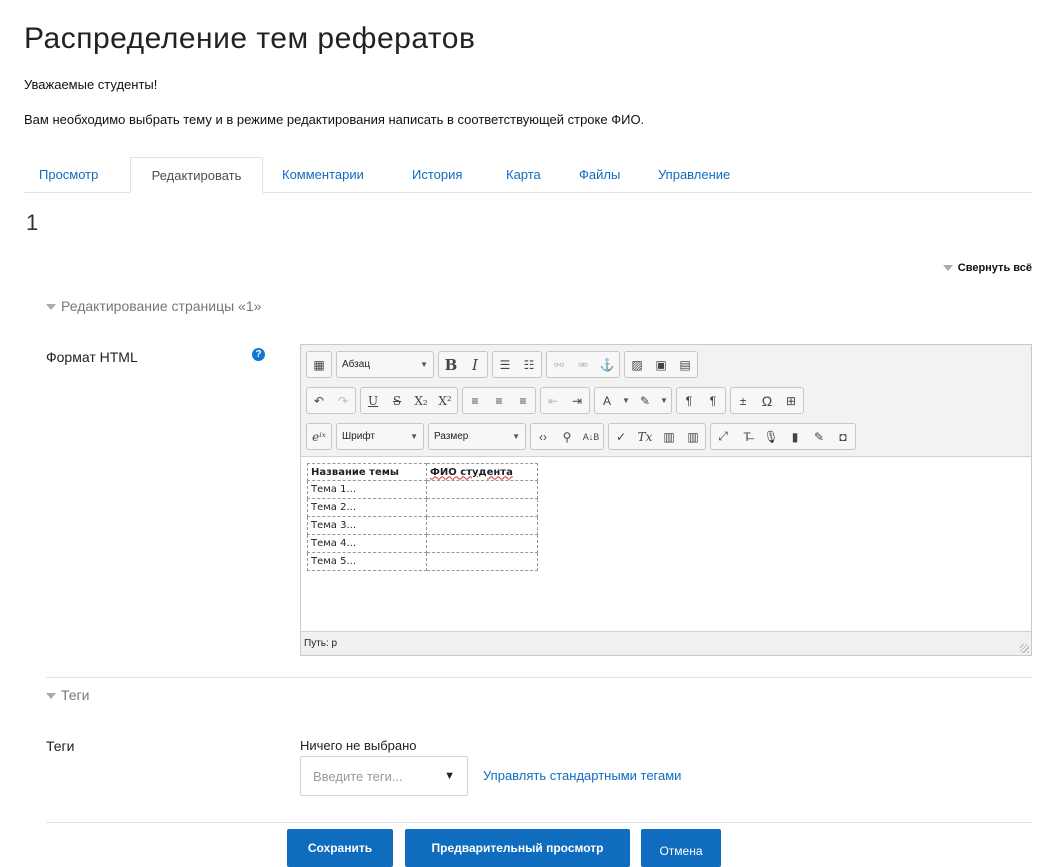 The image size is (1040, 867). I want to click on special-chars-icon: Ω, so click(767, 400).